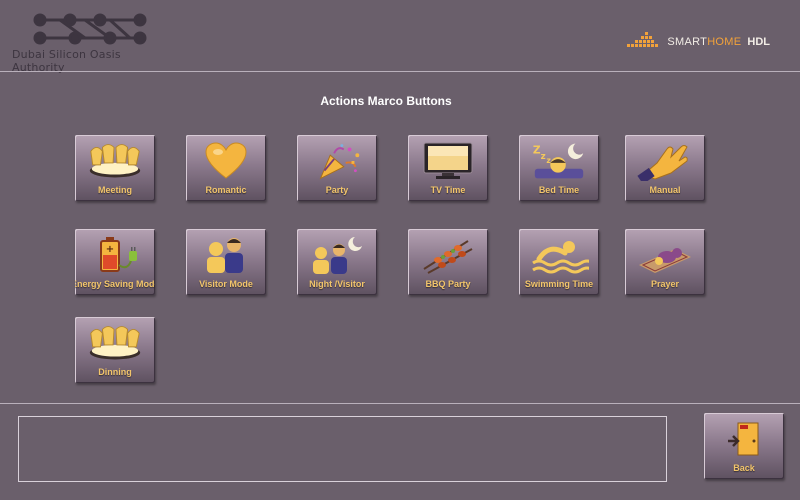  What do you see at coordinates (448, 284) in the screenshot?
I see `macro-label: BBQ Party` at bounding box center [448, 284].